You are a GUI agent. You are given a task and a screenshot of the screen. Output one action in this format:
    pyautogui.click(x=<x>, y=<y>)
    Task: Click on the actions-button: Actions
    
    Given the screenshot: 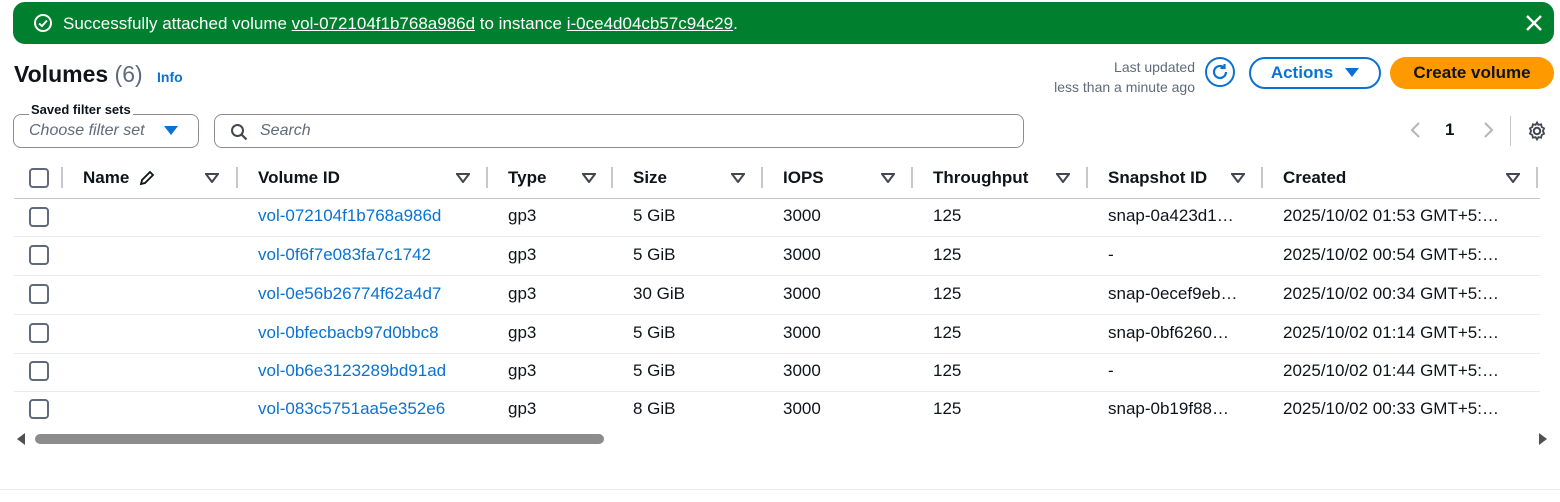 What is the action you would take?
    pyautogui.click(x=1315, y=73)
    